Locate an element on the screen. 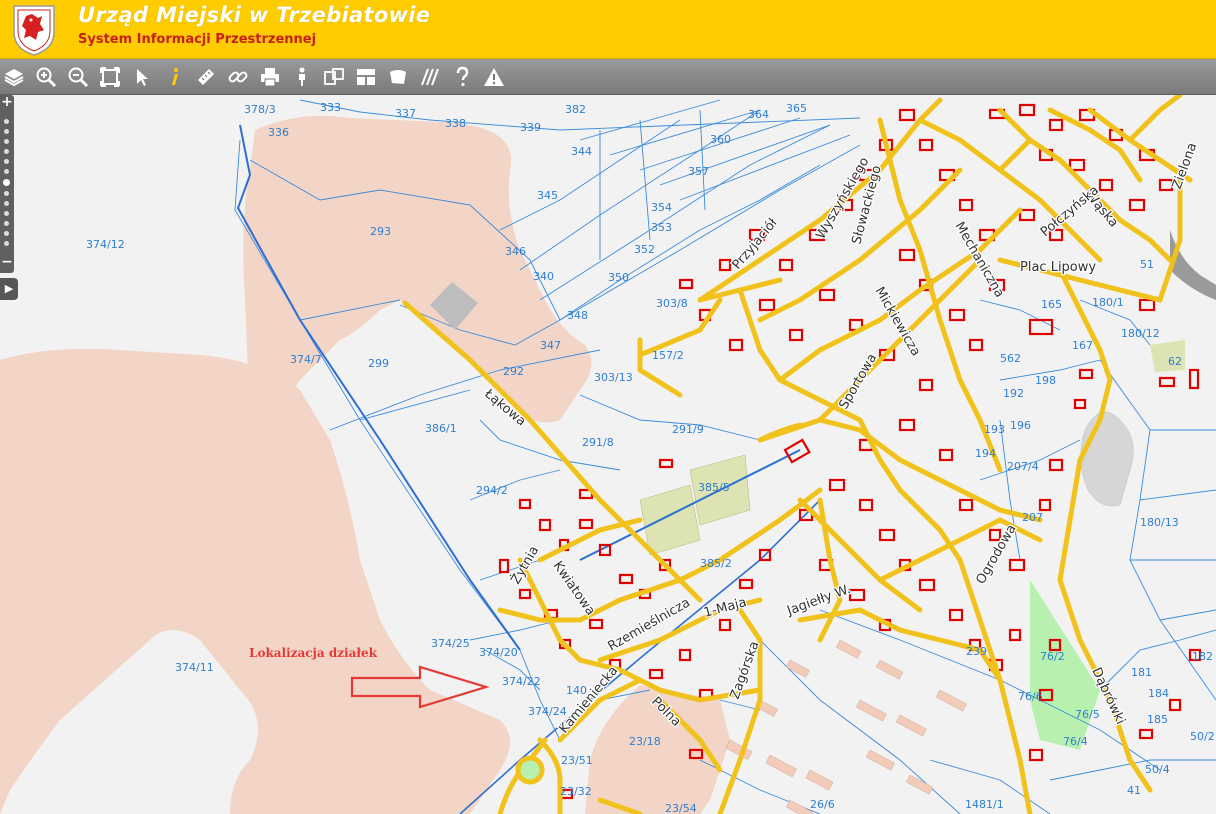  parcel-label: 374/22 is located at coordinates (521, 681).